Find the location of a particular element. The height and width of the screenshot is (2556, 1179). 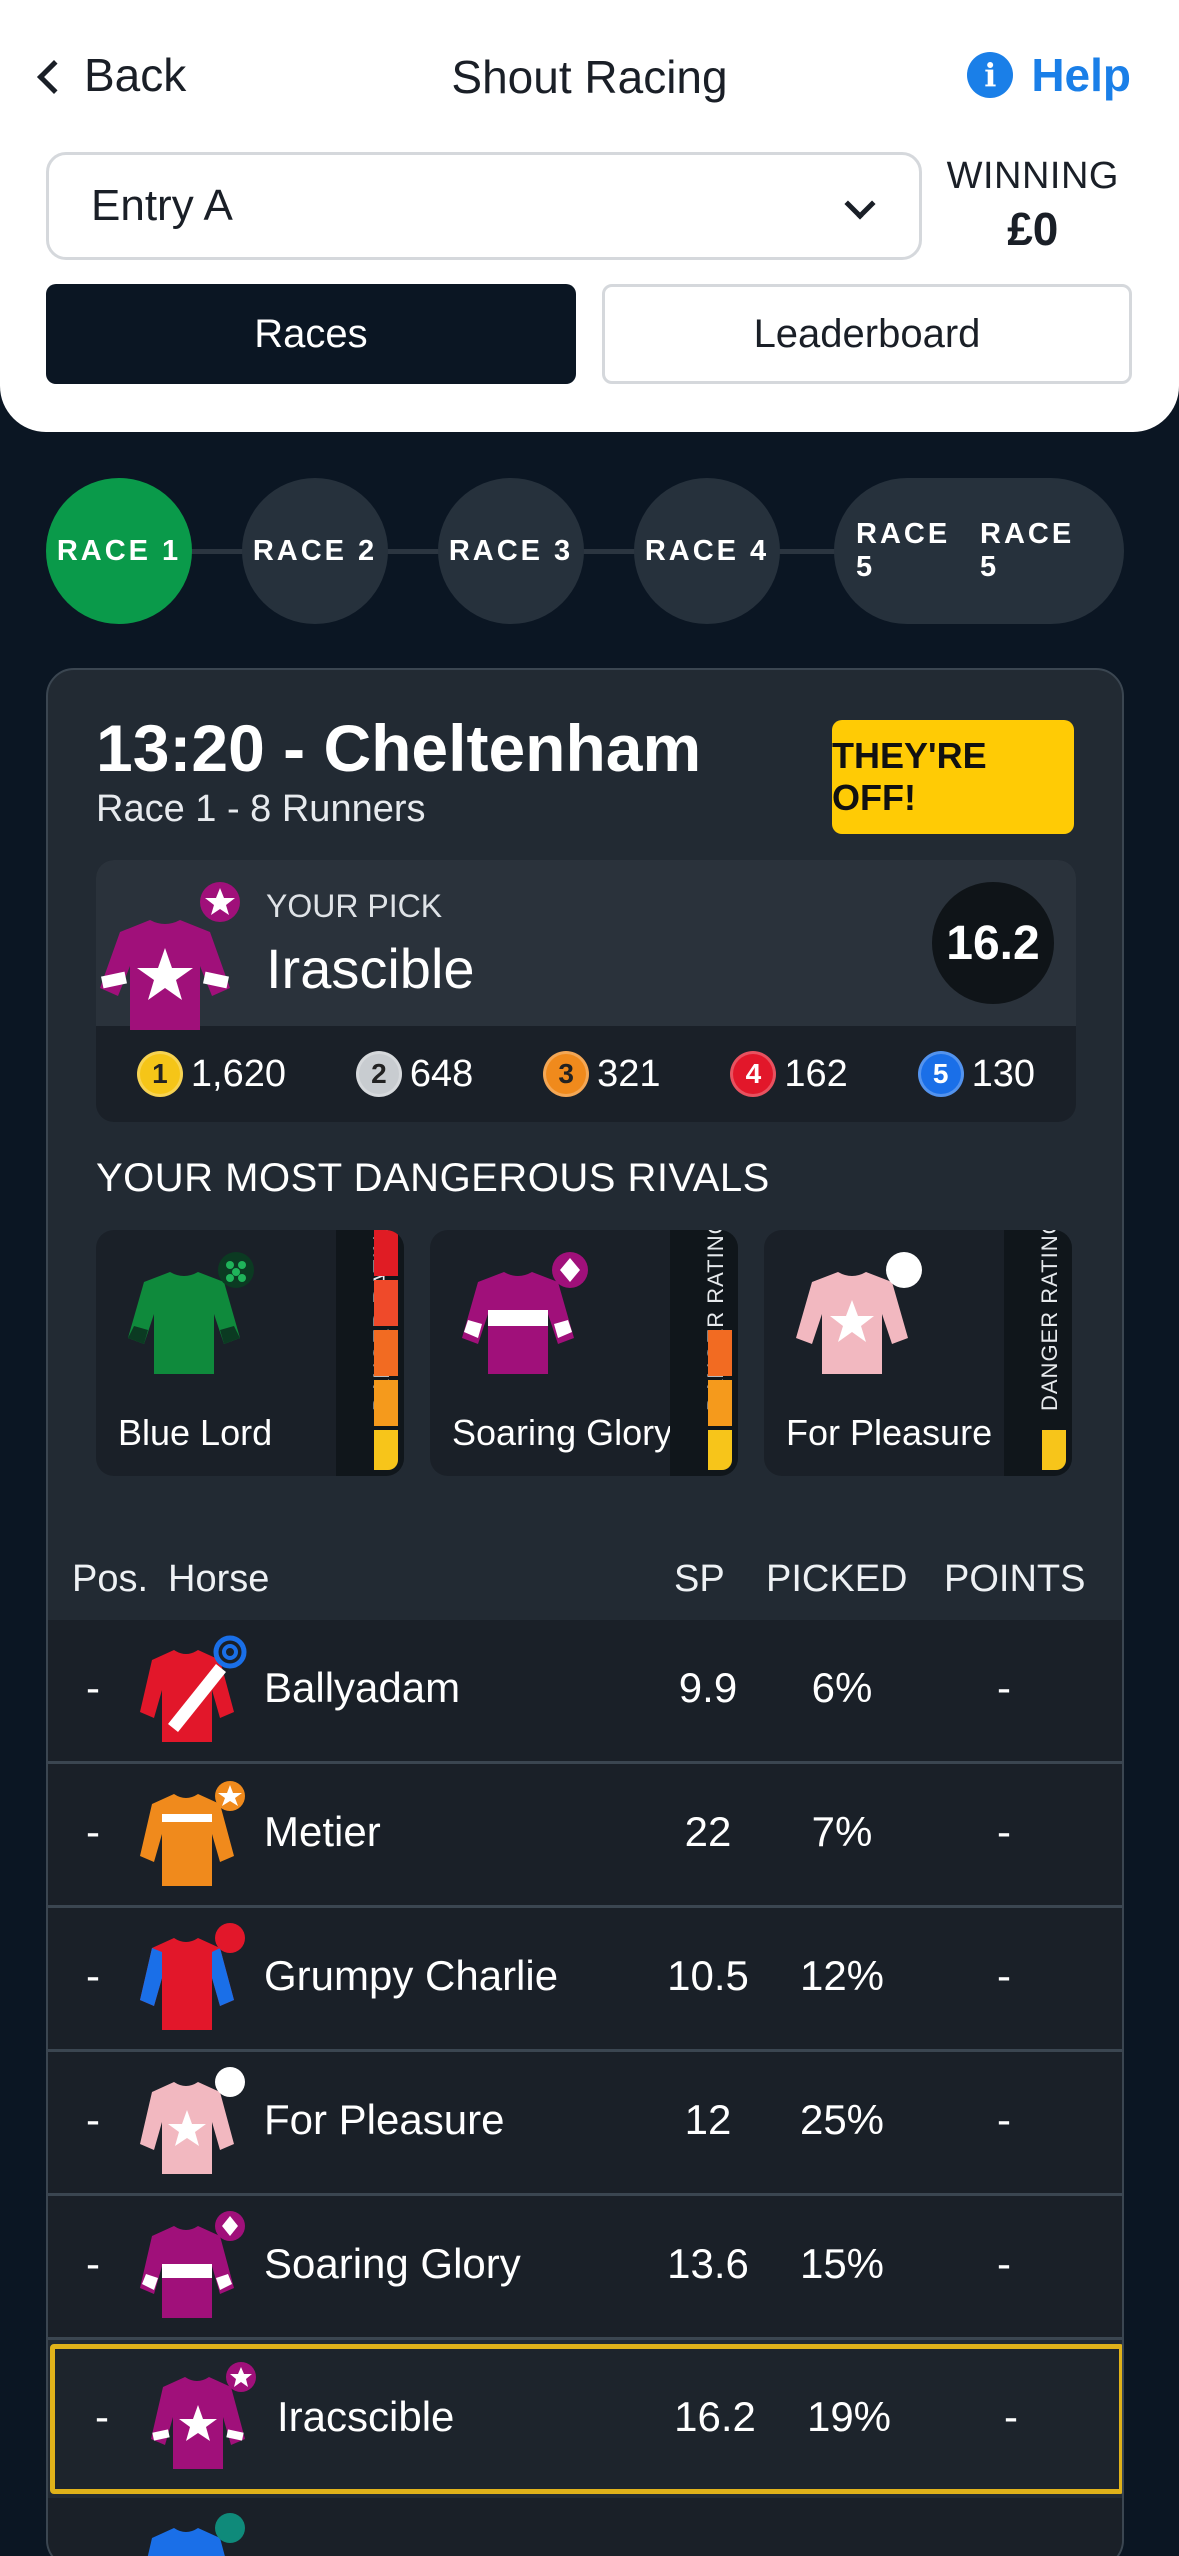

table-row: - For Pleasure 12 25% - is located at coordinates (585, 2124).